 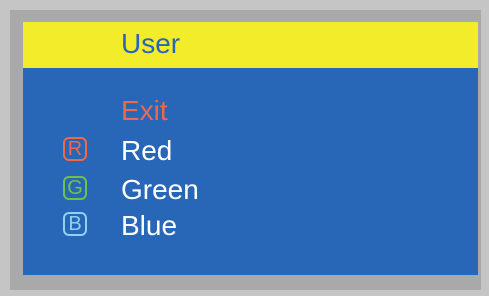 What do you see at coordinates (250, 151) in the screenshot?
I see `menu-item-red: R Red` at bounding box center [250, 151].